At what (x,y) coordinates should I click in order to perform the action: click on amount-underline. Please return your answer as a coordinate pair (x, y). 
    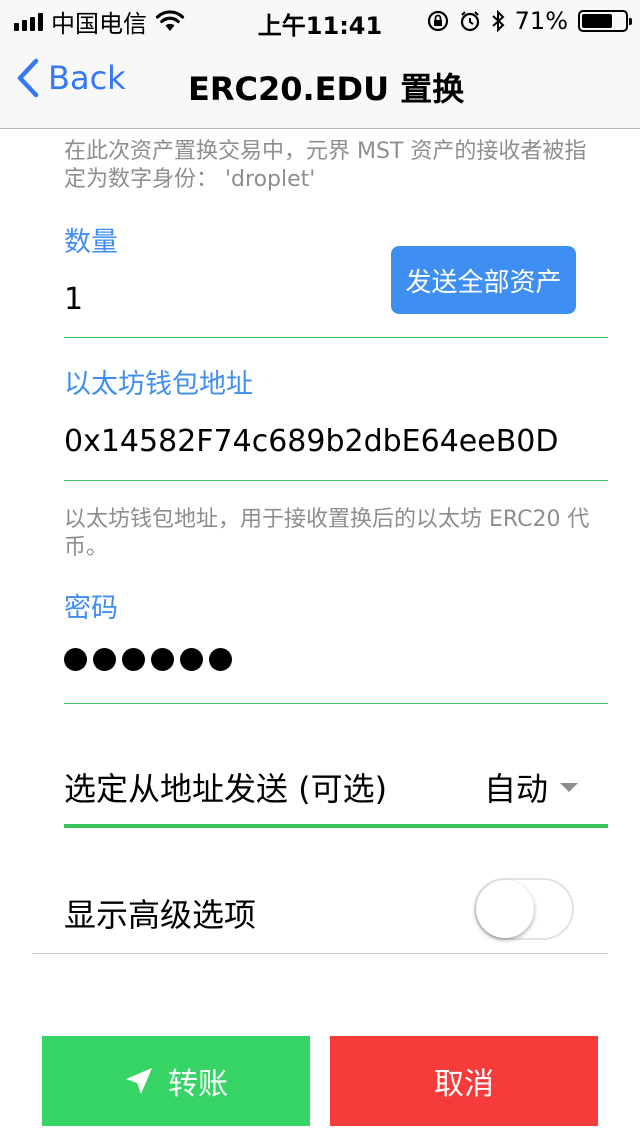
    Looking at the image, I should click on (336, 337).